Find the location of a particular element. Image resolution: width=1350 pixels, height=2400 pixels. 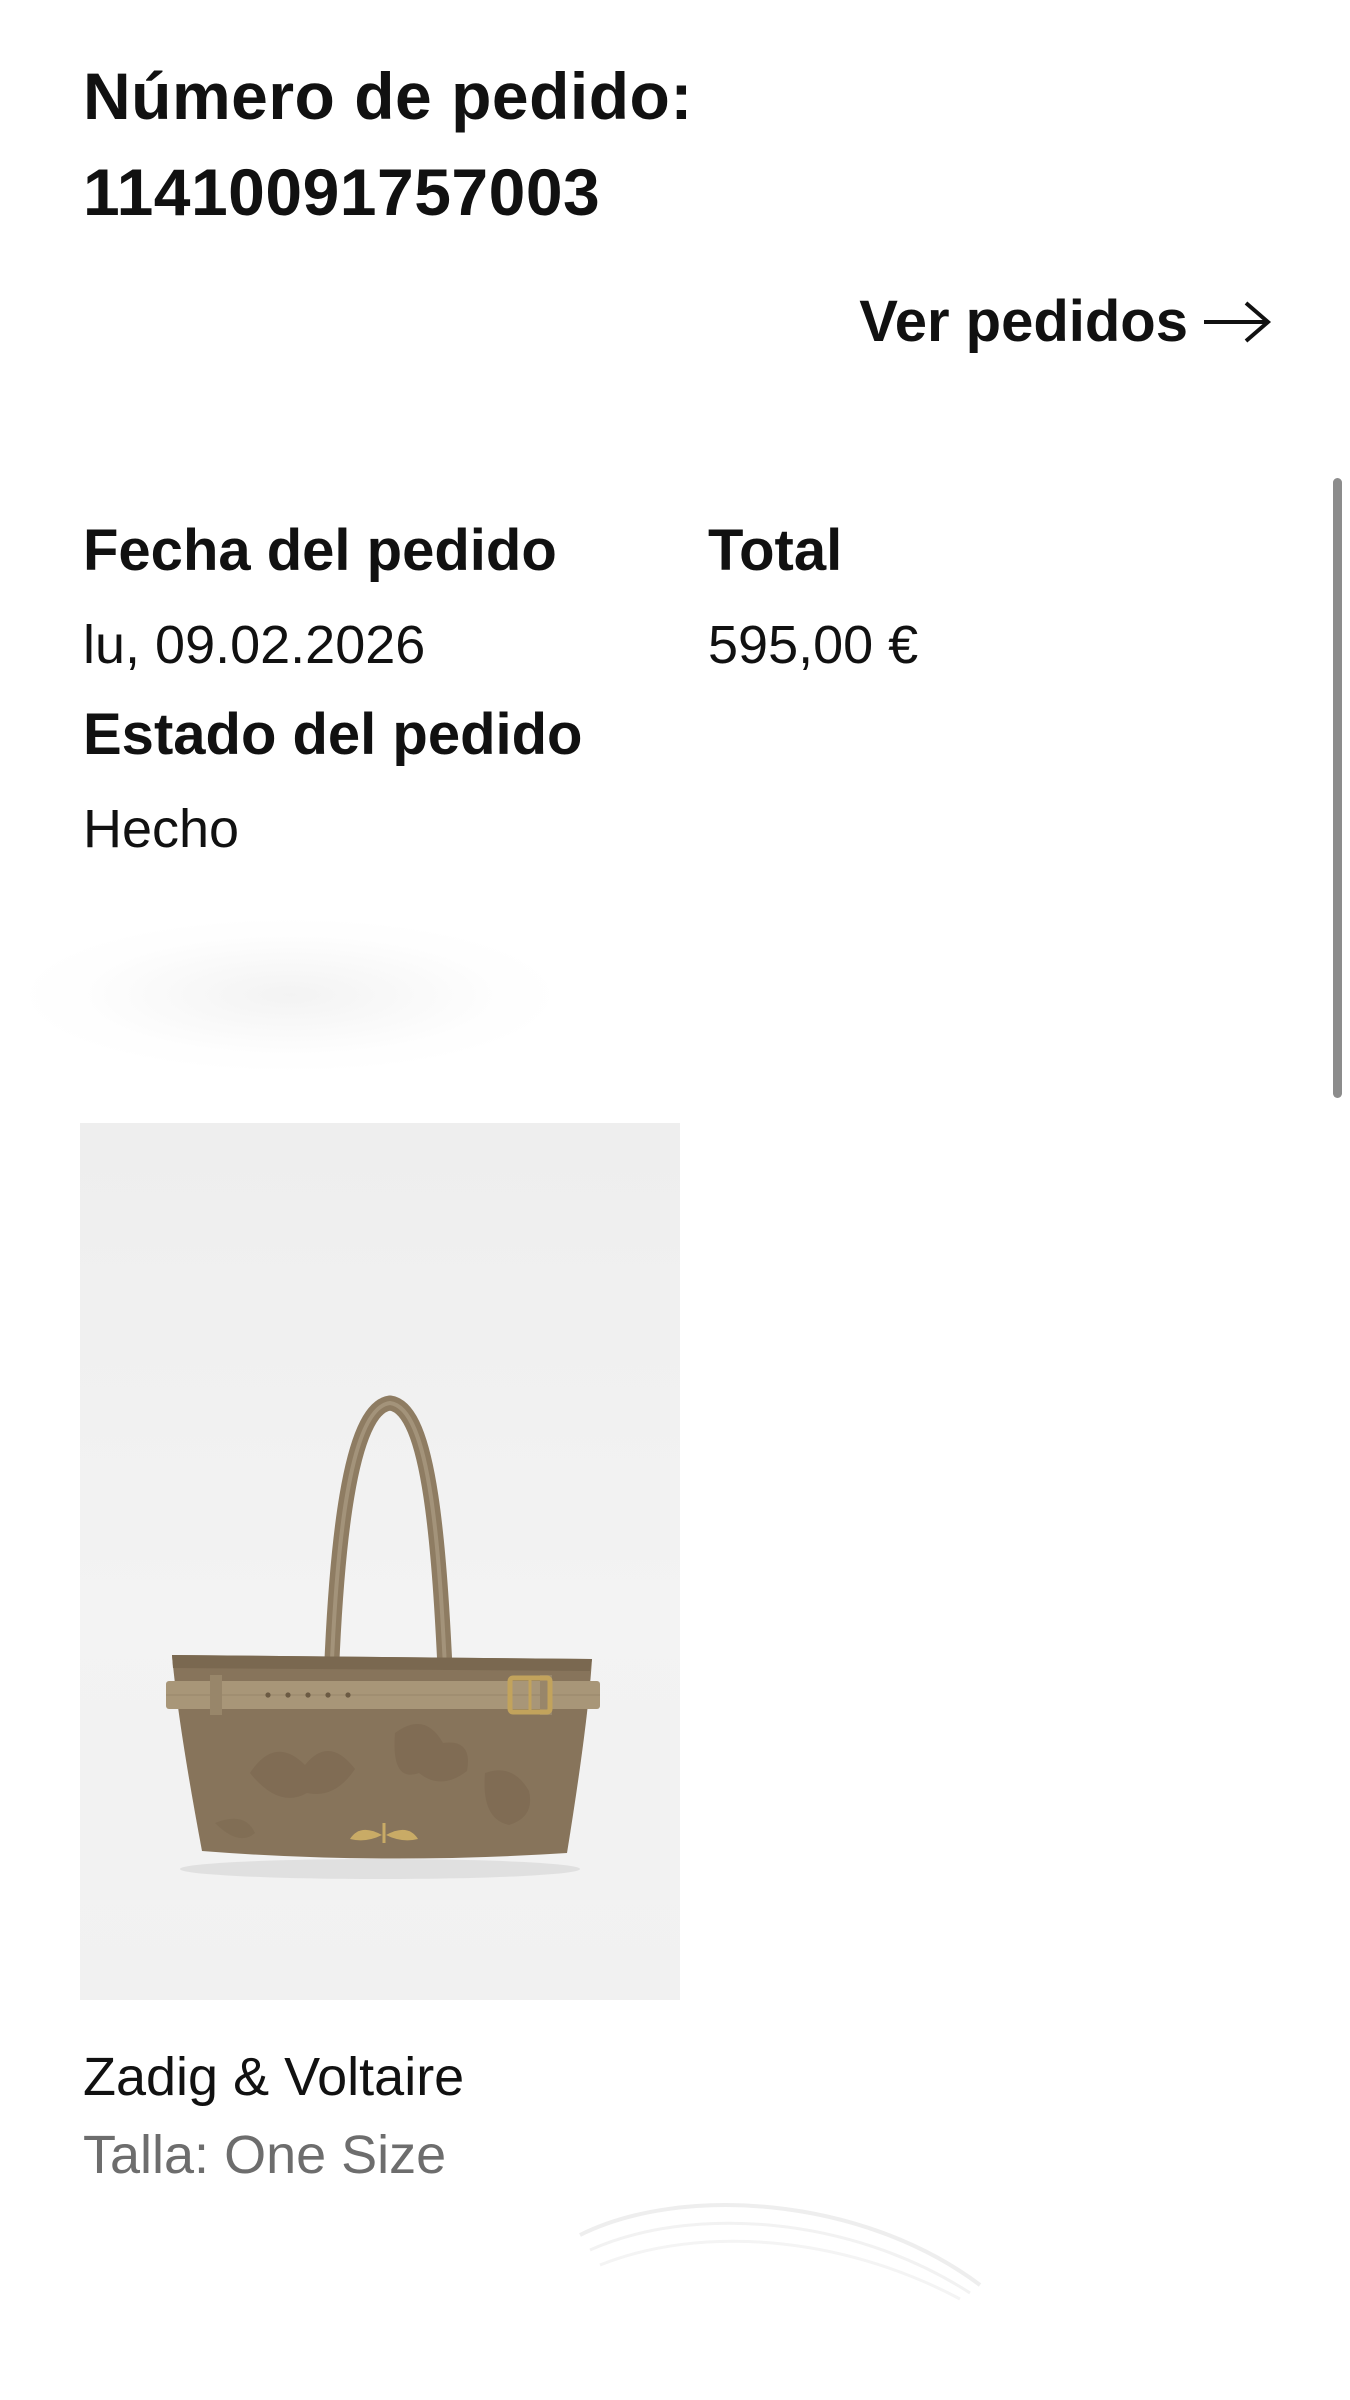

arrow-right-icon is located at coordinates (1237, 322).